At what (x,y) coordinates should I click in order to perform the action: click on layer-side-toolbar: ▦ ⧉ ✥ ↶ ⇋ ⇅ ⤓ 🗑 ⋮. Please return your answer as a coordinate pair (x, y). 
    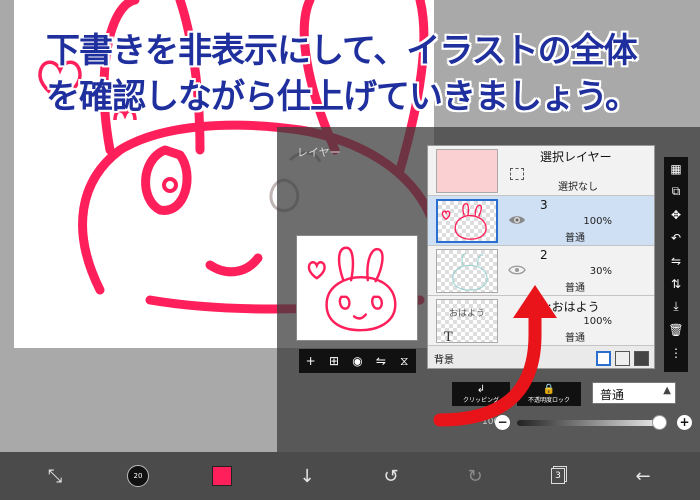
    Looking at the image, I should click on (676, 264).